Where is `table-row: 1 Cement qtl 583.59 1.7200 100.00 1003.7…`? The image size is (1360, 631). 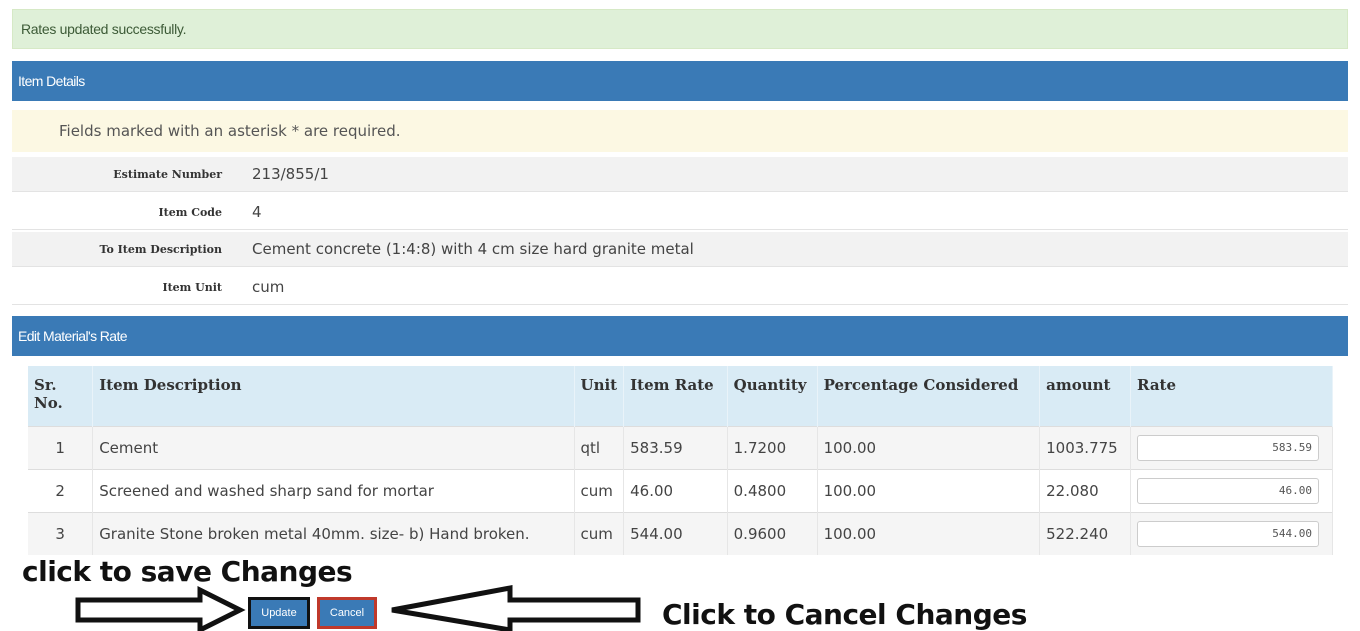
table-row: 1 Cement qtl 583.59 1.7200 100.00 1003.7… is located at coordinates (680, 447).